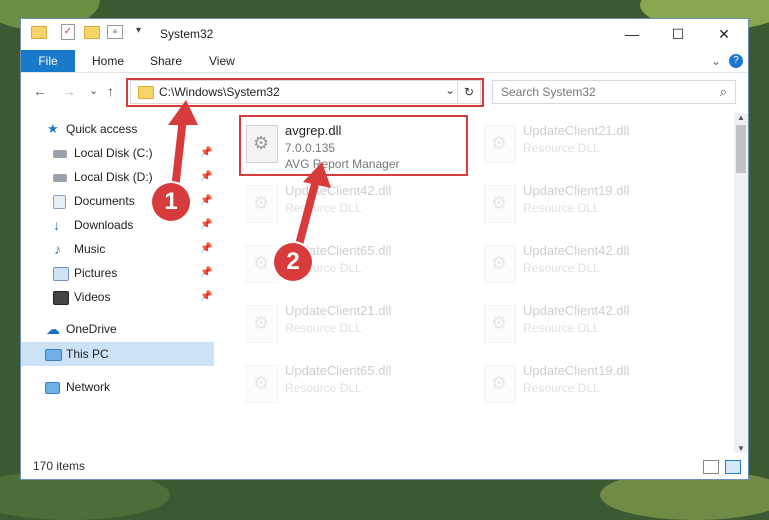 The width and height of the screenshot is (769, 520). What do you see at coordinates (723, 92) in the screenshot?
I see `search-icon: ⌕` at bounding box center [723, 92].